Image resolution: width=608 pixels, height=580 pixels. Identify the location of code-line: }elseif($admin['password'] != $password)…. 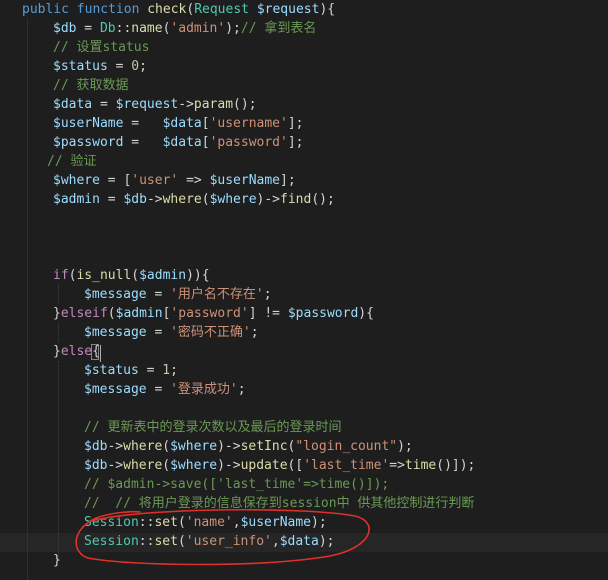
(213, 313).